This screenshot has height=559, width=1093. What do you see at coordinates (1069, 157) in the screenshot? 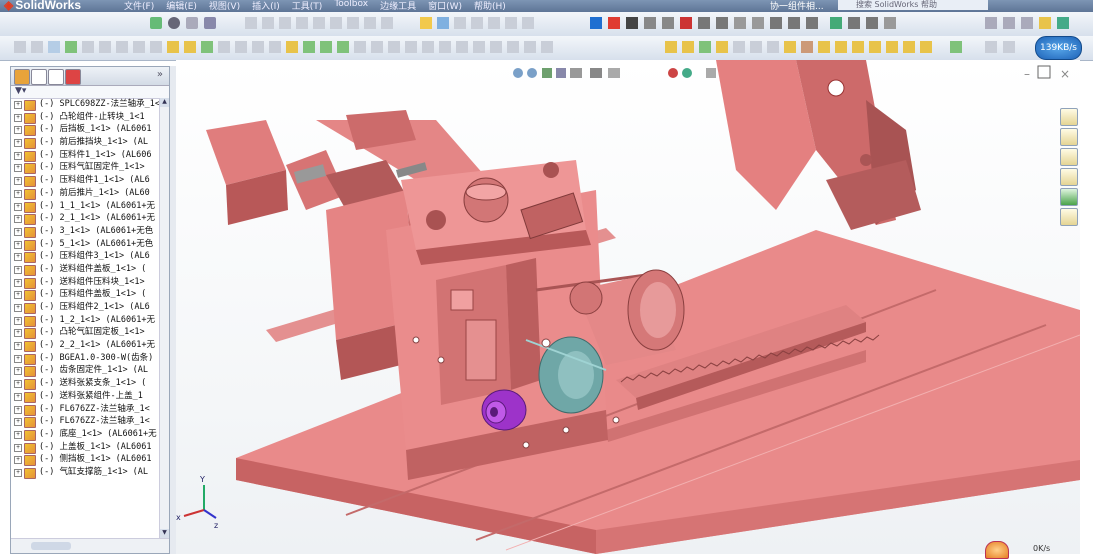
I see `folder-icon` at bounding box center [1069, 157].